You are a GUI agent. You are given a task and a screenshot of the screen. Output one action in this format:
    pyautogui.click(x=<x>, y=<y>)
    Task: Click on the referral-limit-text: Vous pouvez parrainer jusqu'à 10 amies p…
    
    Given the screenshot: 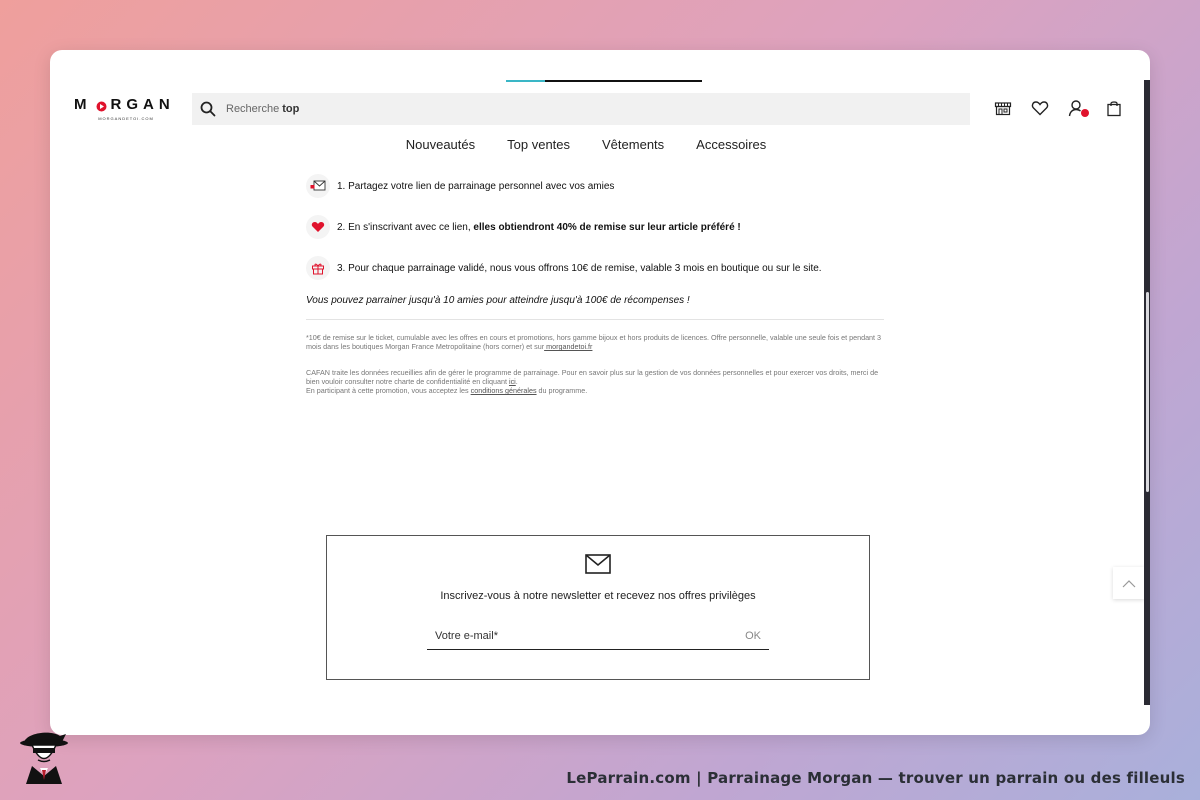 What is the action you would take?
    pyautogui.click(x=498, y=300)
    